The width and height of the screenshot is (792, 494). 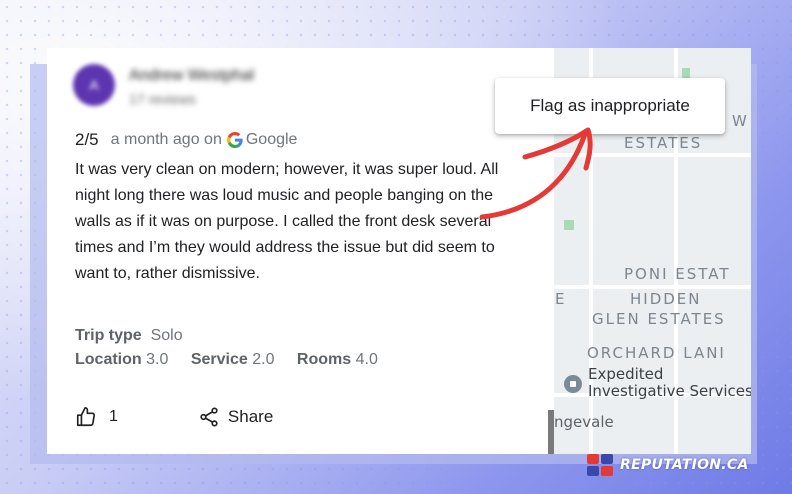 I want to click on author-review-count: 17 reviews, so click(x=162, y=99).